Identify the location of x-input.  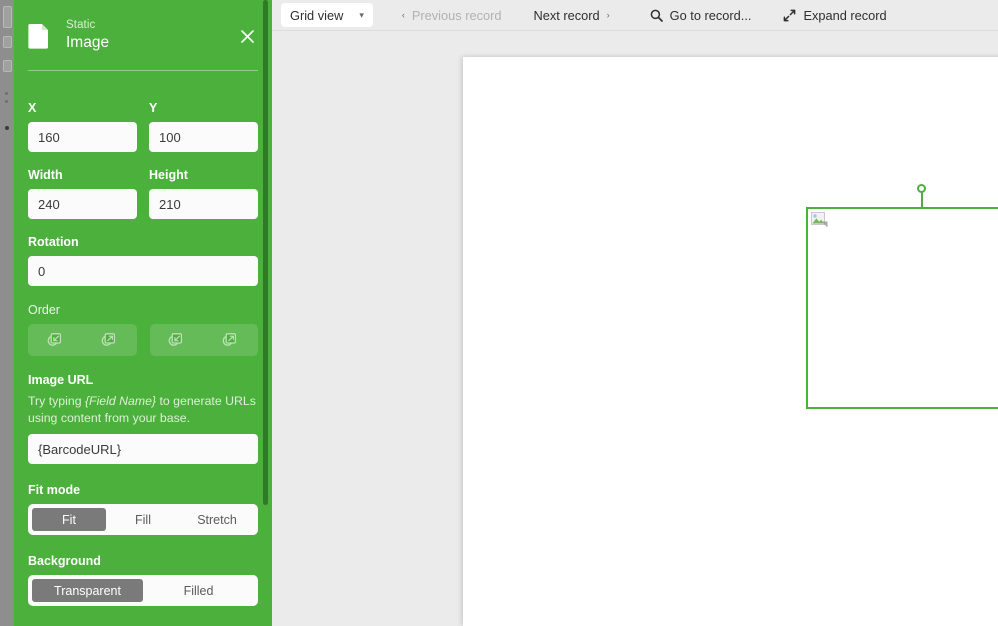
(82, 137).